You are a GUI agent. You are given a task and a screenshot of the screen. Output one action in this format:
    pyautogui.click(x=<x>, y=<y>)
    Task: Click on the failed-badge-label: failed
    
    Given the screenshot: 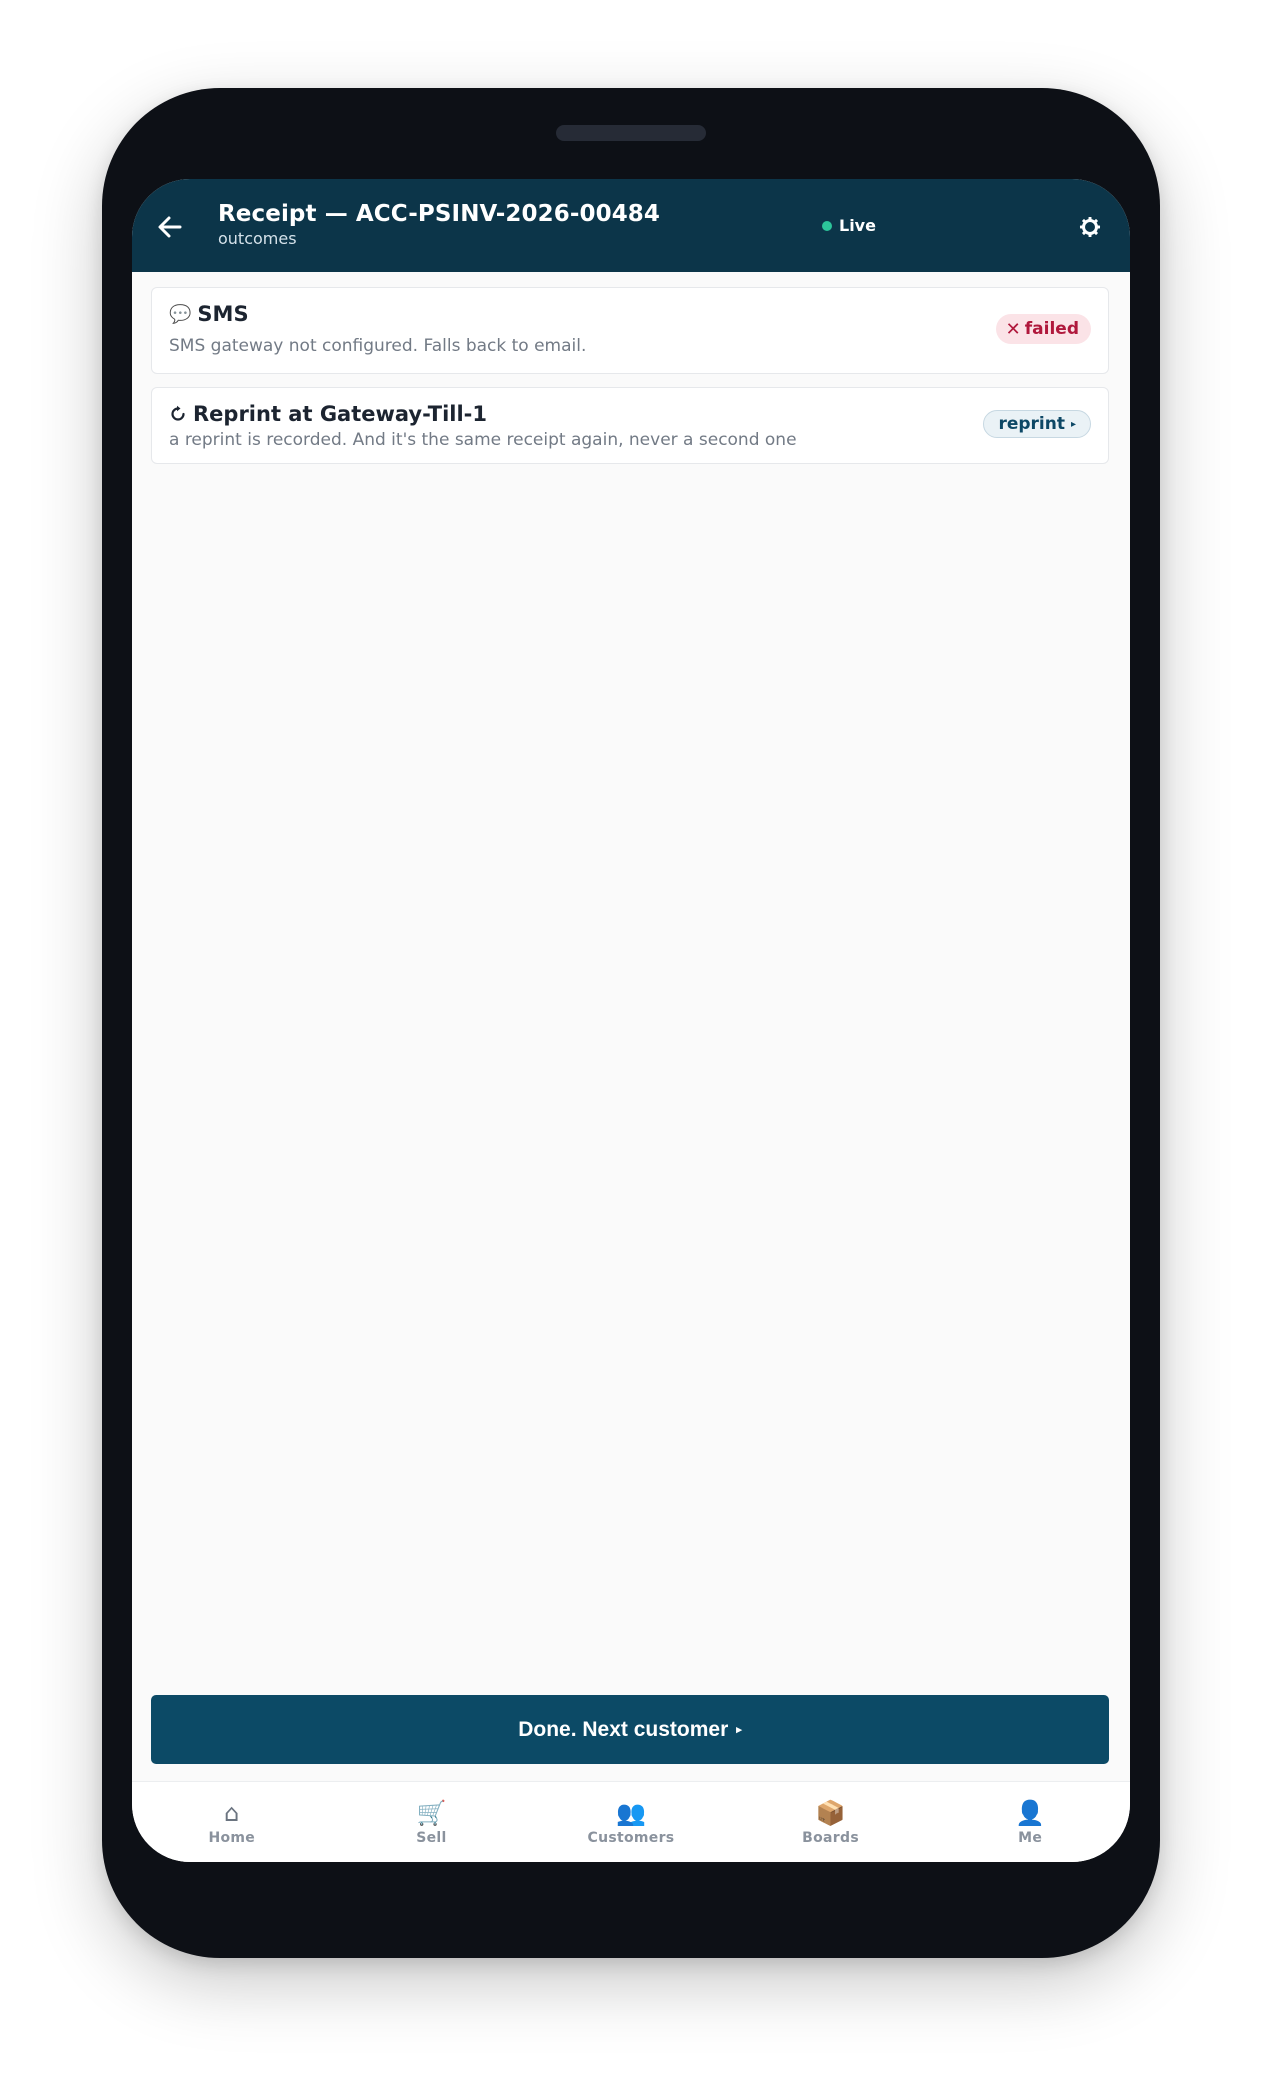 What is the action you would take?
    pyautogui.click(x=1051, y=329)
    